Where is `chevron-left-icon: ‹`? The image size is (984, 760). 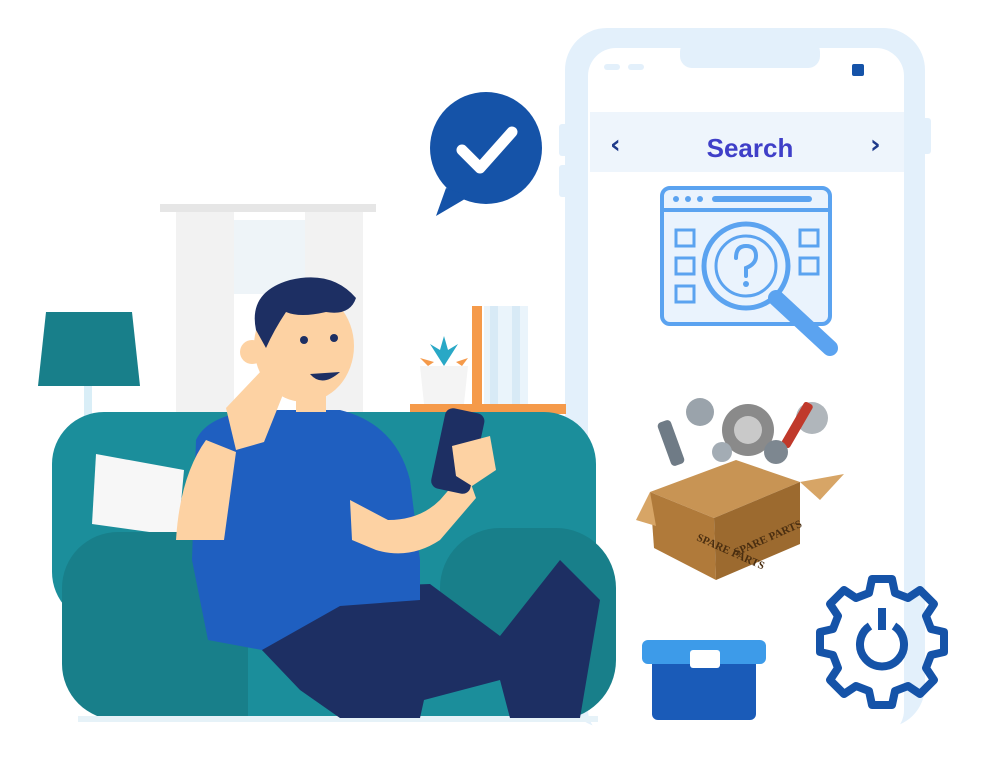 chevron-left-icon: ‹ is located at coordinates (615, 145).